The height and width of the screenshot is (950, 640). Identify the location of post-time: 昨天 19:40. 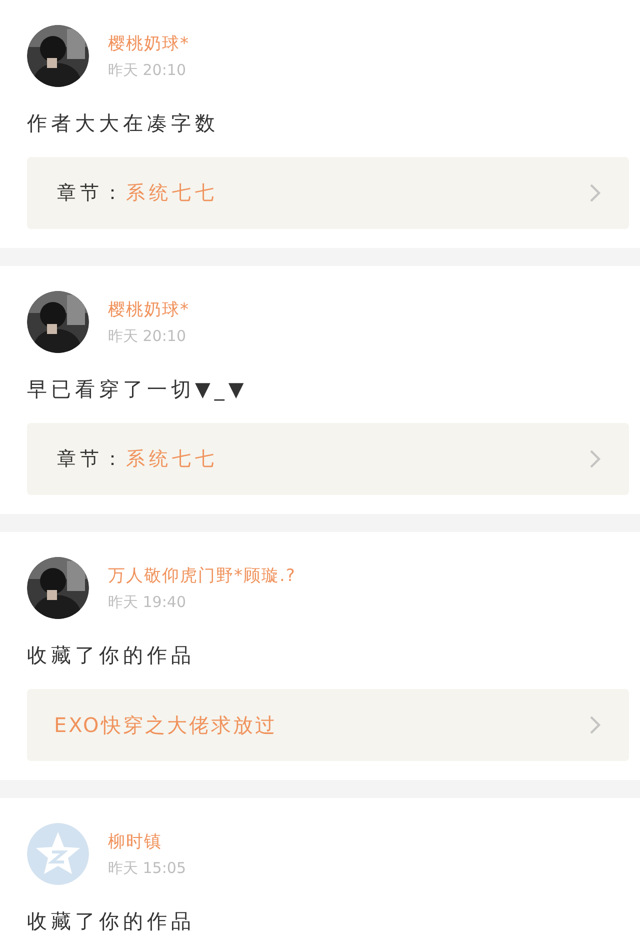
(147, 602).